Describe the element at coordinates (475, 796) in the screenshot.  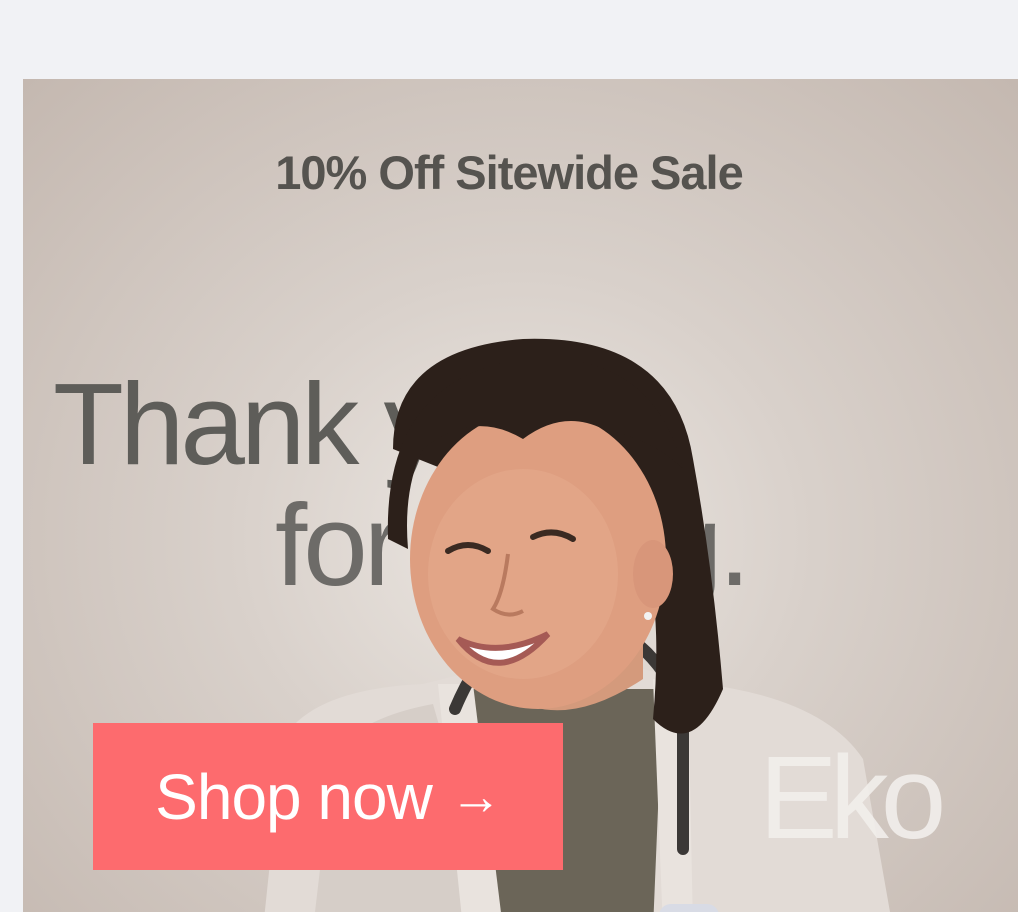
I see `arrow-right-icon: →` at that location.